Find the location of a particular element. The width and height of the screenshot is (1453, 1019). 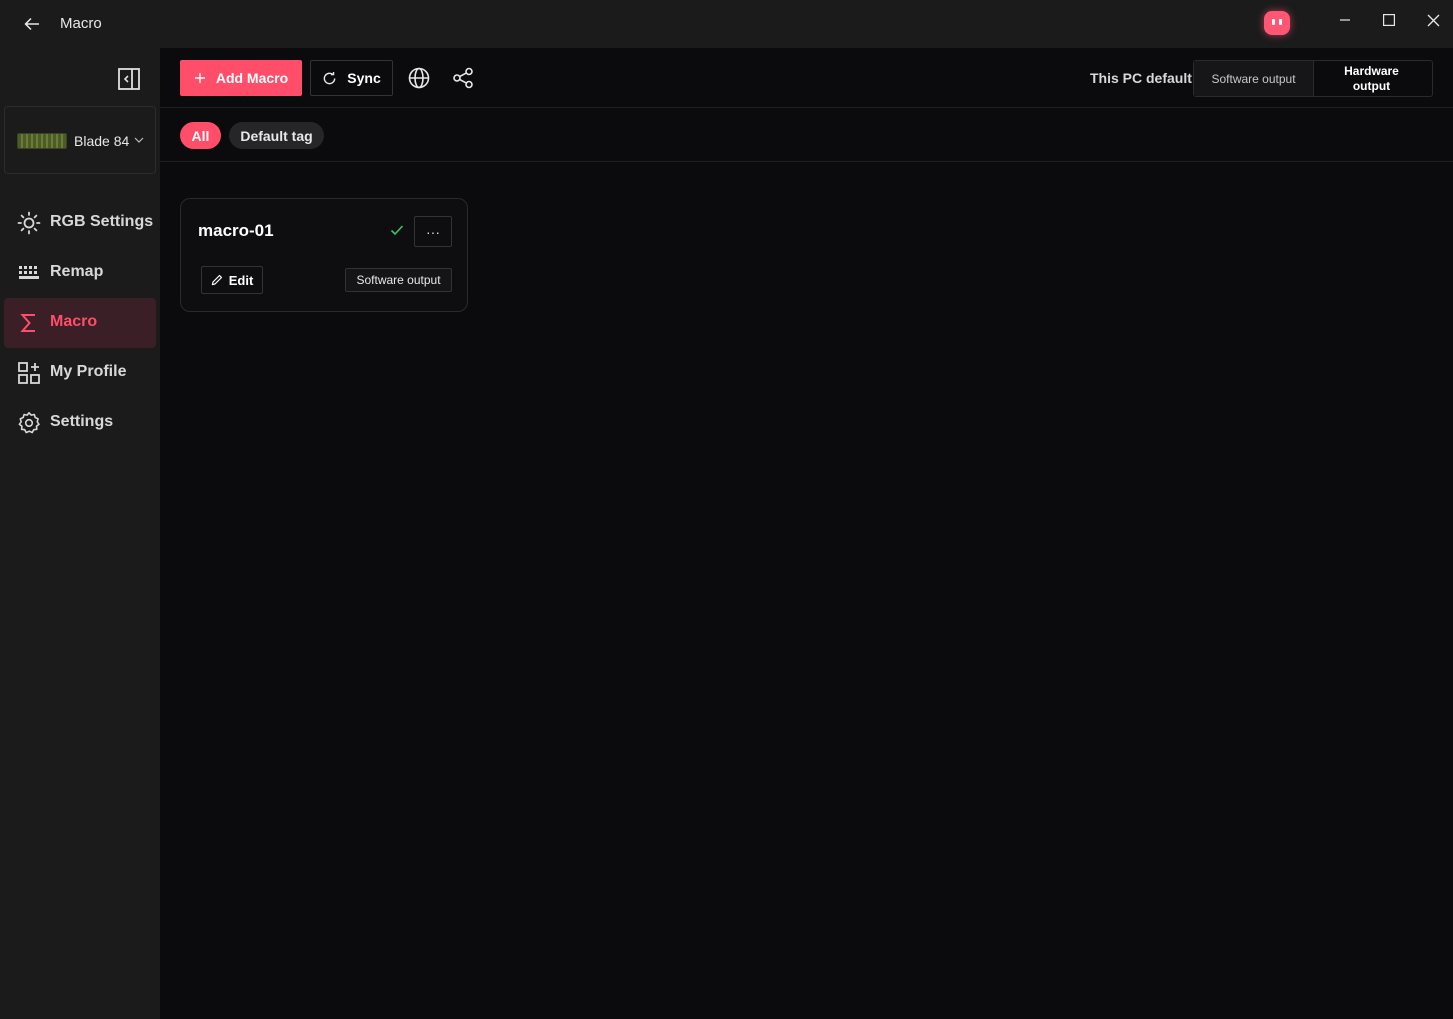

close-icon is located at coordinates (1433, 20).